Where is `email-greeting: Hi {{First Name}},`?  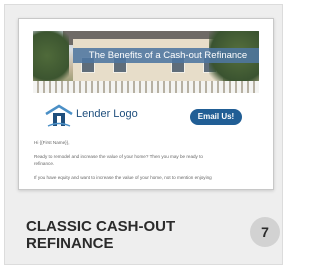
email-greeting: Hi {{First Name}}, is located at coordinates (52, 142).